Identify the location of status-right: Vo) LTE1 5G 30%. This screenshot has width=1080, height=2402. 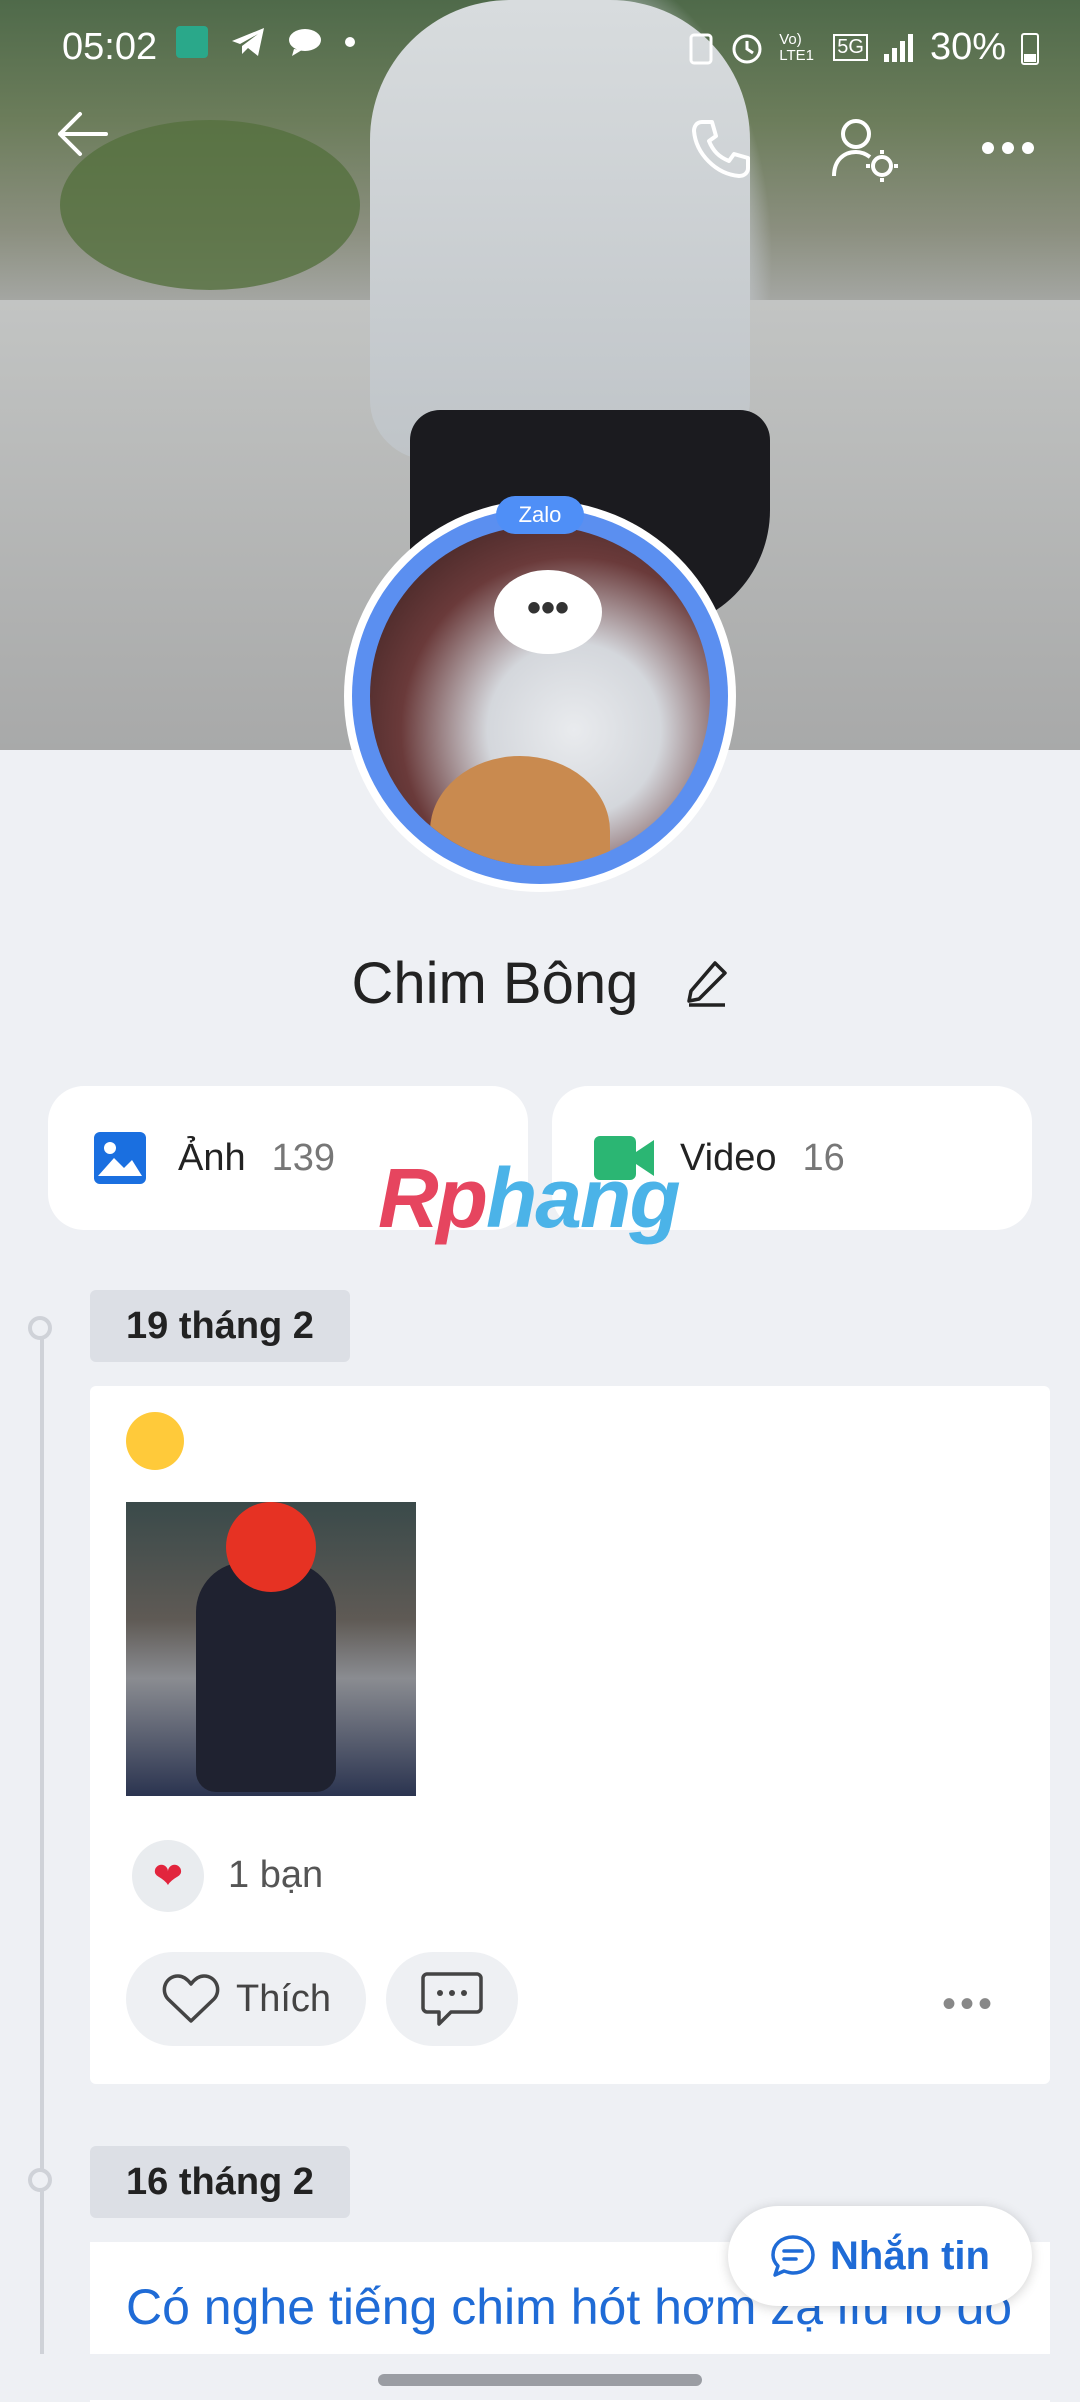
(863, 47).